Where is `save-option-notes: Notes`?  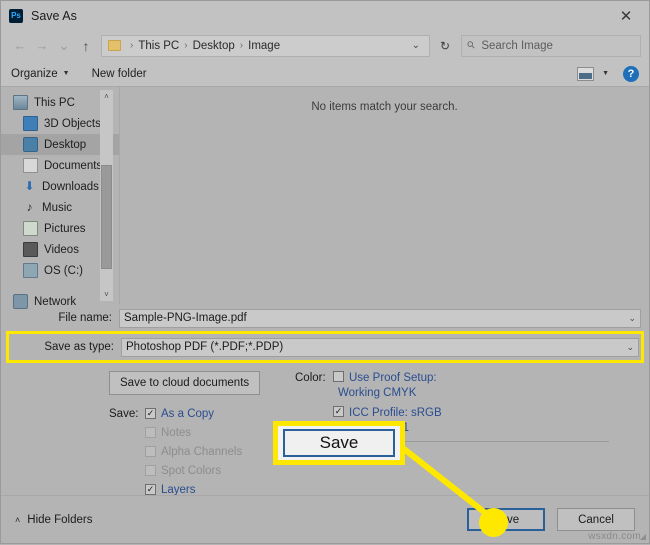
save-option-notes: Notes is located at coordinates (200, 432).